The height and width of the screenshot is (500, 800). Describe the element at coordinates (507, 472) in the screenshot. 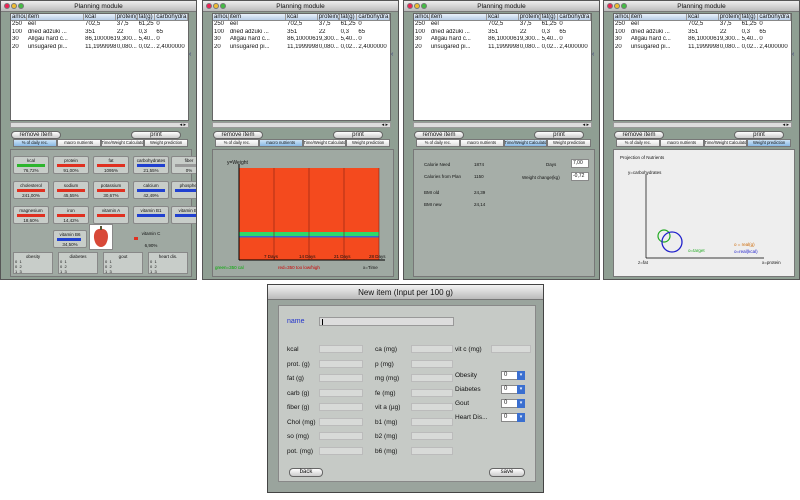

I see `save-button: save` at that location.